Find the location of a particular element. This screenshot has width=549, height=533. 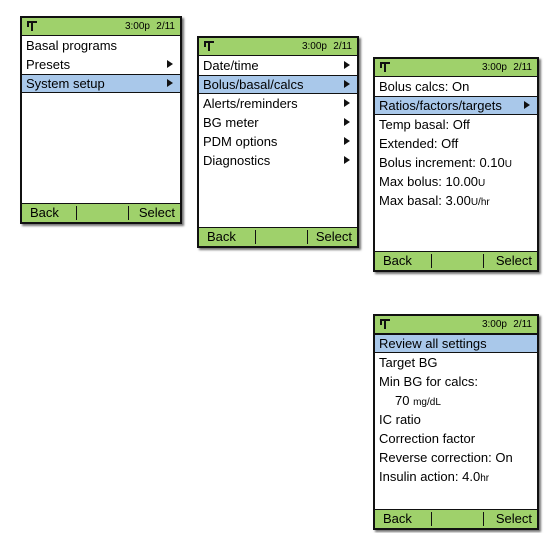

setting-insulin-action: Insulin action: 4.0hr is located at coordinates (456, 476).